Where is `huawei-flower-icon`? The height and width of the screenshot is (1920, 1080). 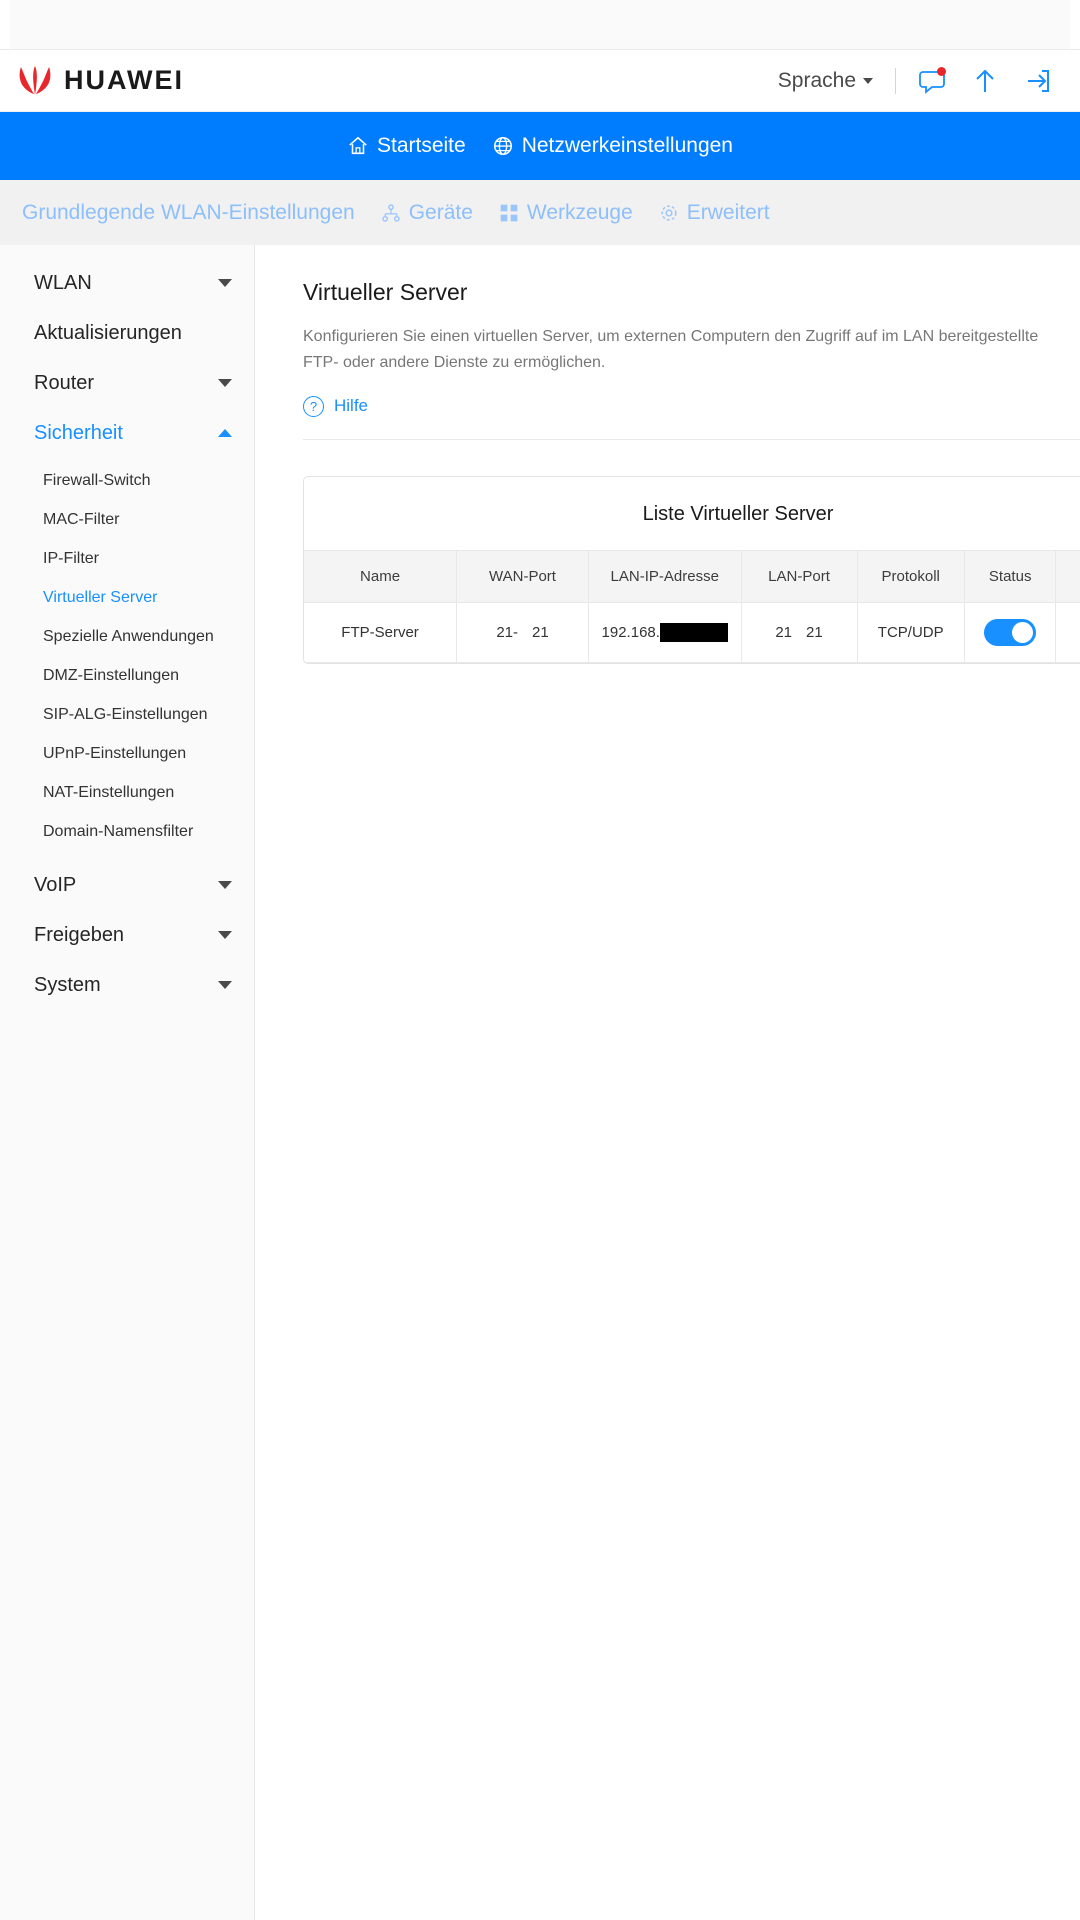 huawei-flower-icon is located at coordinates (35, 80).